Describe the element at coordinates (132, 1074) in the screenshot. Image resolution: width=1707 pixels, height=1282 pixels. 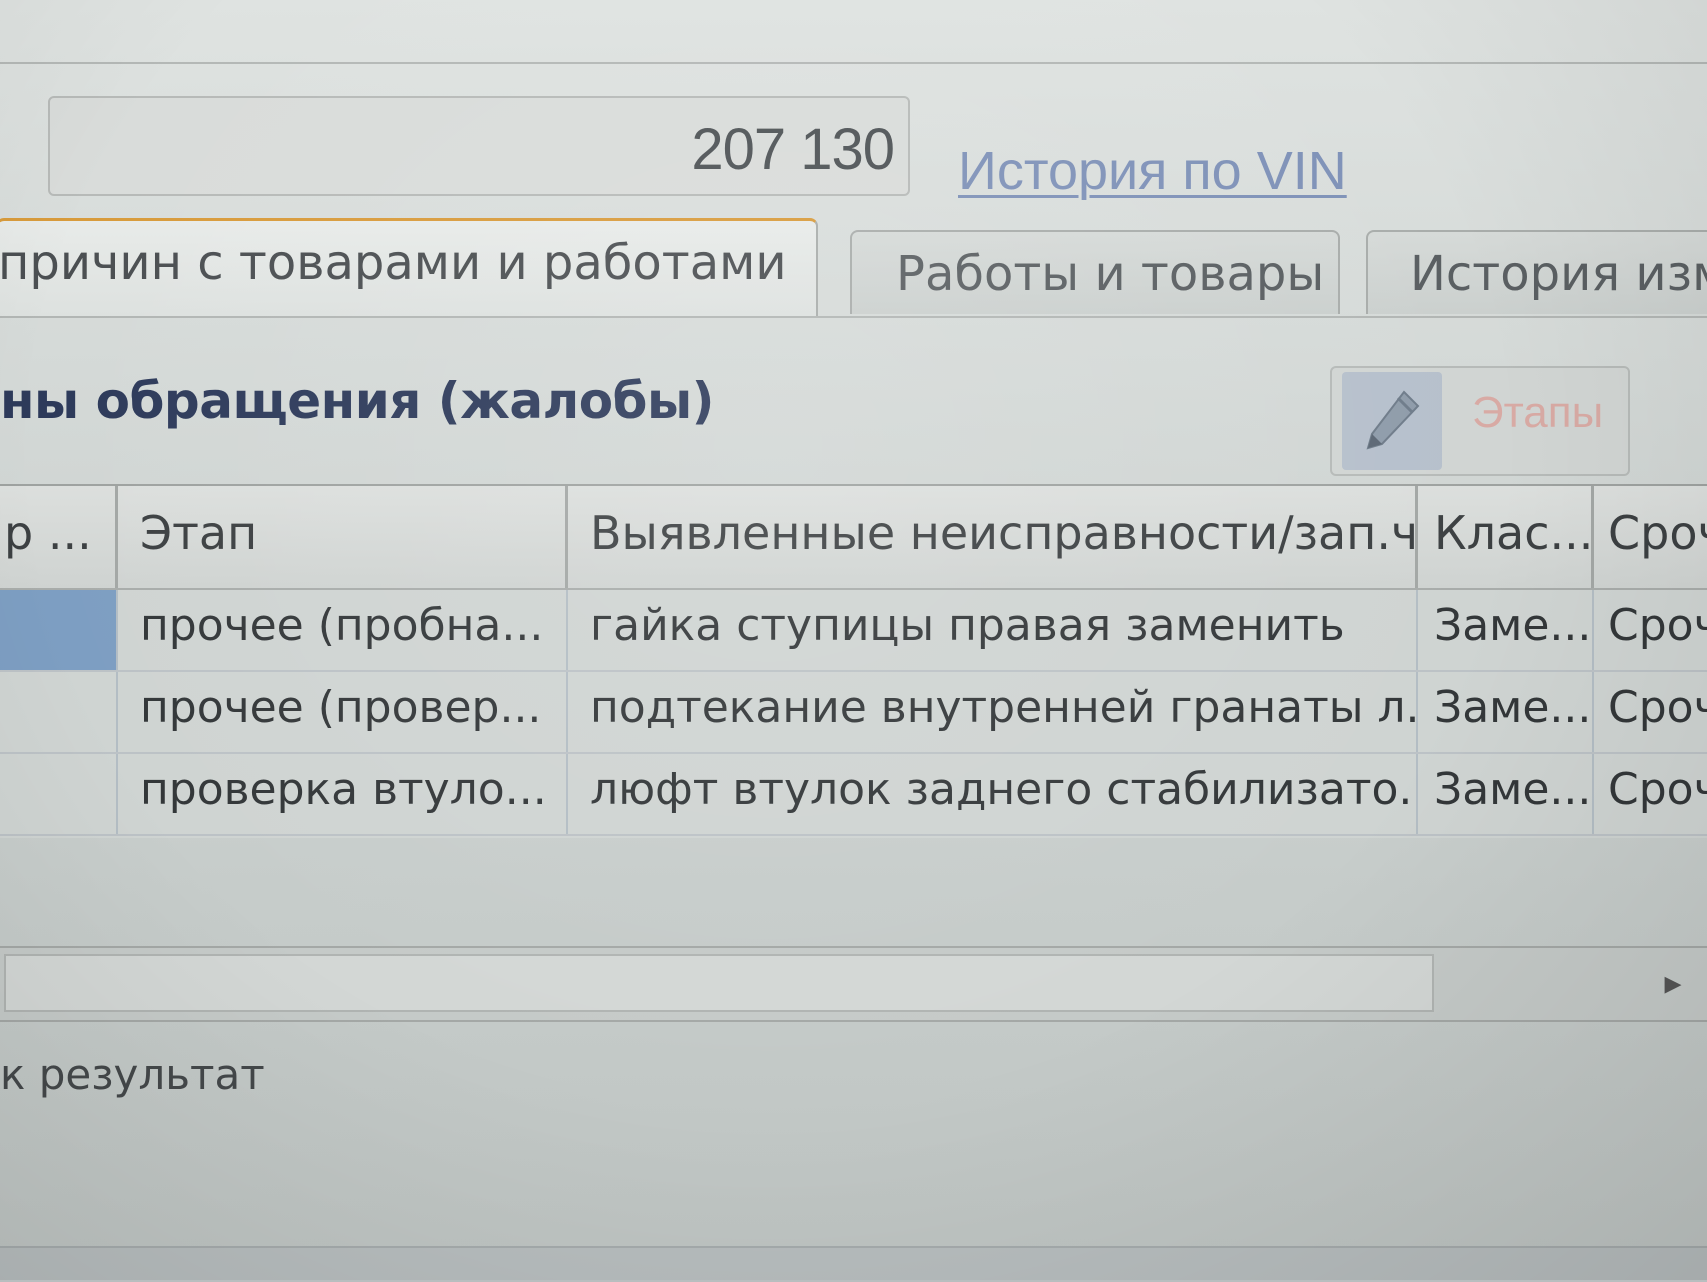
I see `result-label: к результат` at that location.